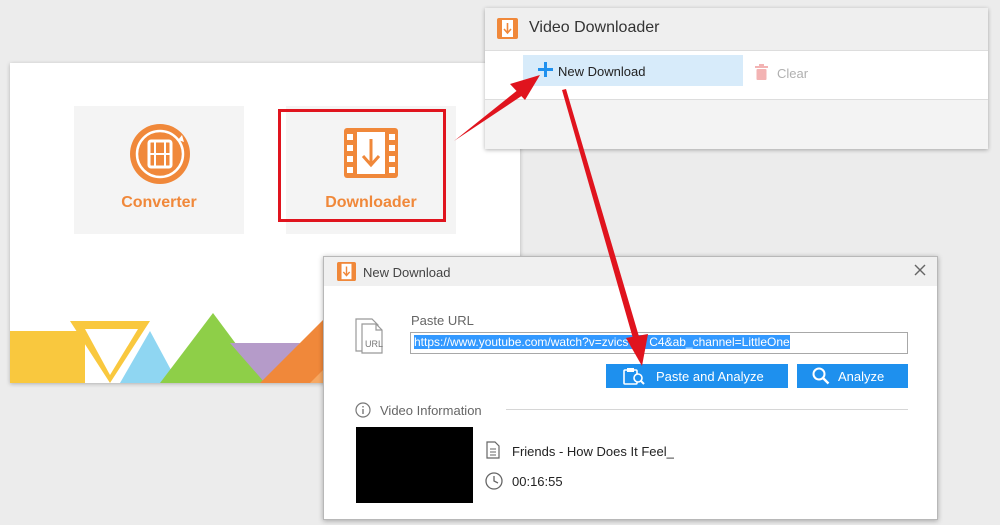 Image resolution: width=1000 pixels, height=525 pixels. I want to click on video-title: Friends - How Does It Feel_, so click(593, 451).